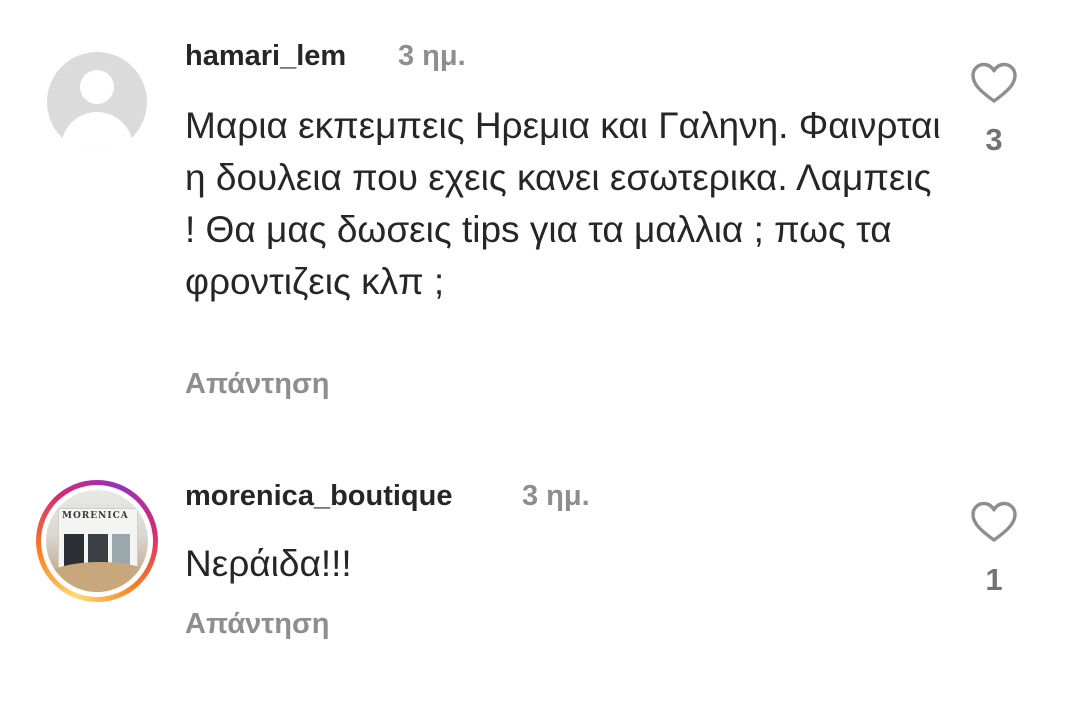  What do you see at coordinates (95, 516) in the screenshot?
I see `photo-logo-text: MORENICA` at bounding box center [95, 516].